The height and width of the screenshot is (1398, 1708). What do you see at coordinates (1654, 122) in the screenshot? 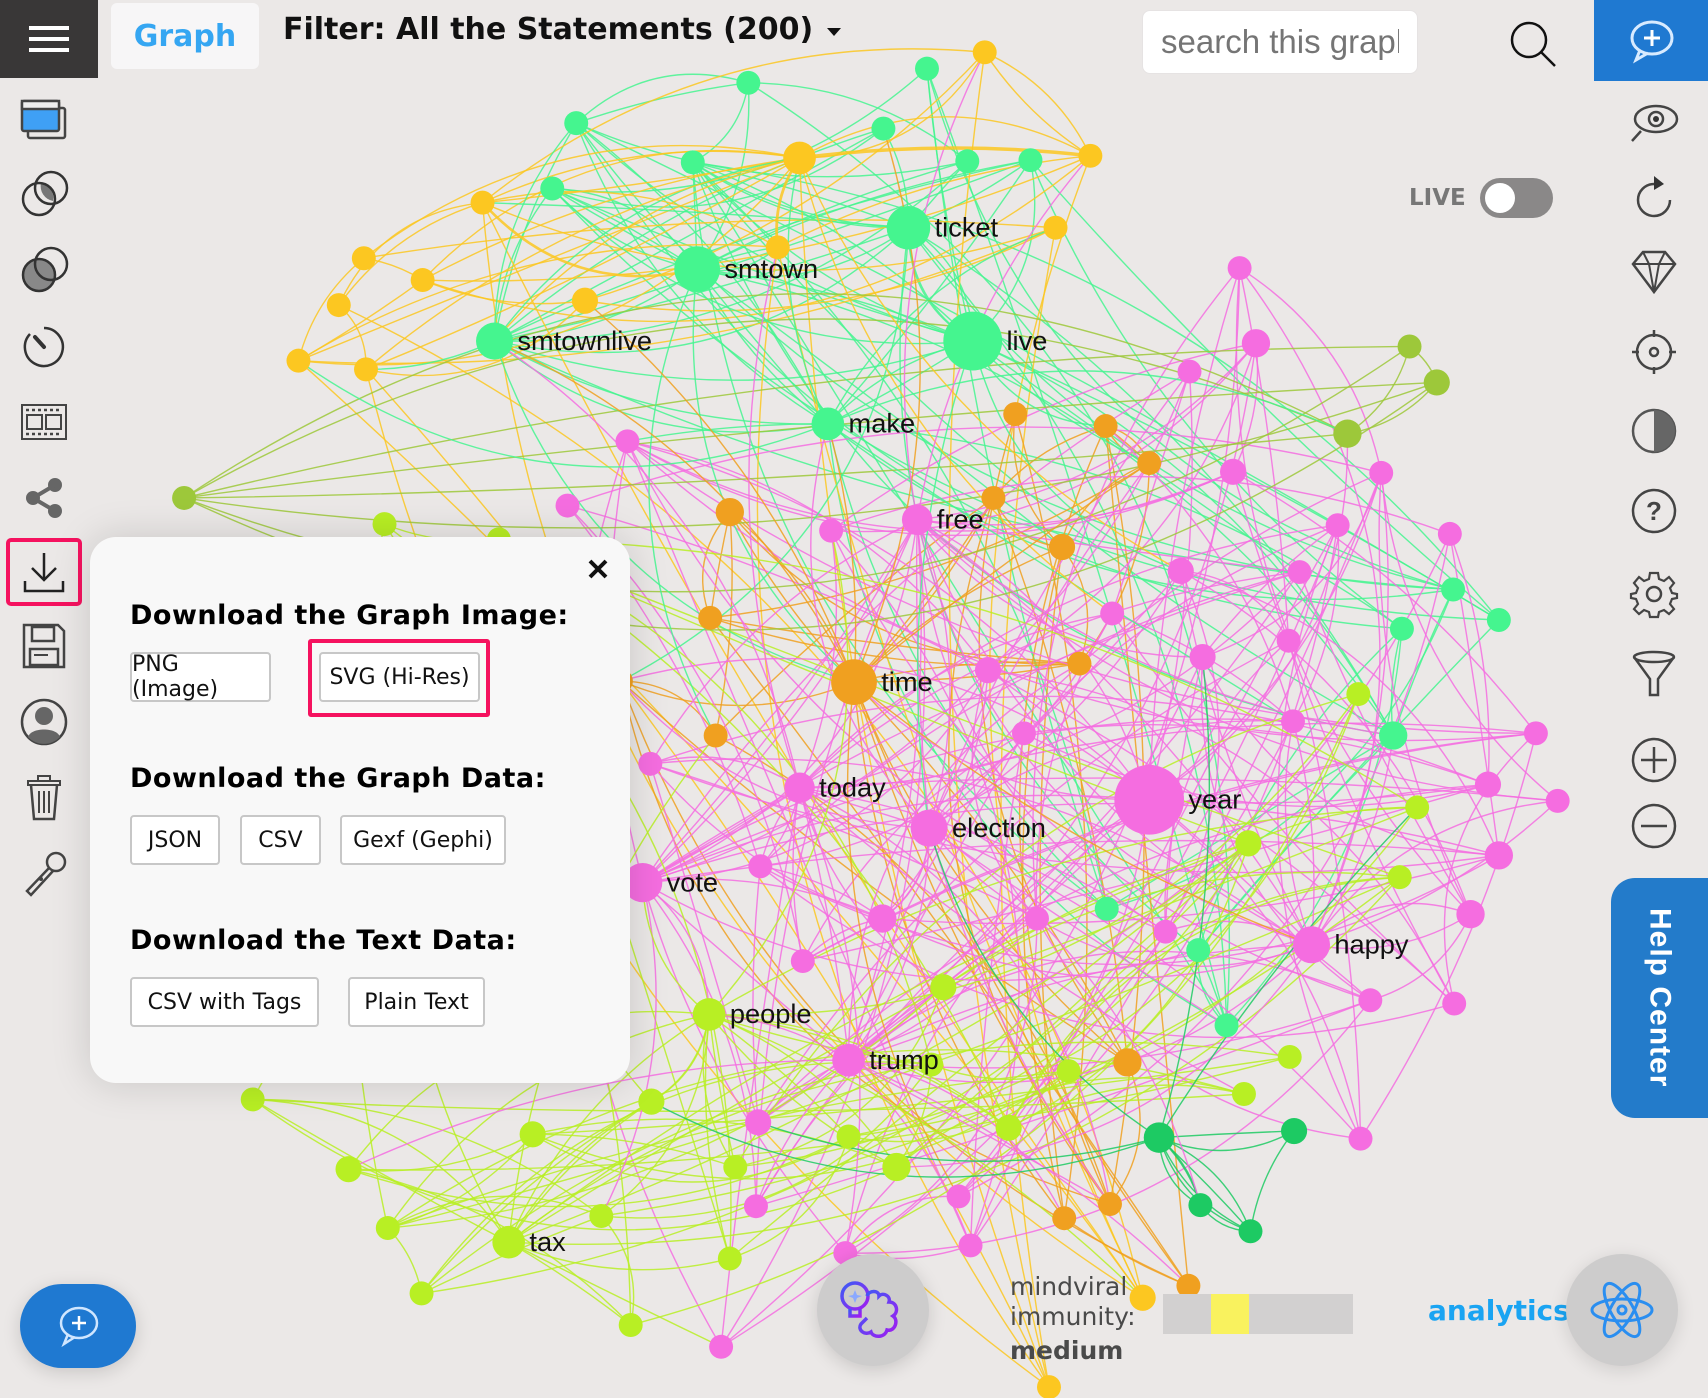
I see `eye-search-button` at bounding box center [1654, 122].